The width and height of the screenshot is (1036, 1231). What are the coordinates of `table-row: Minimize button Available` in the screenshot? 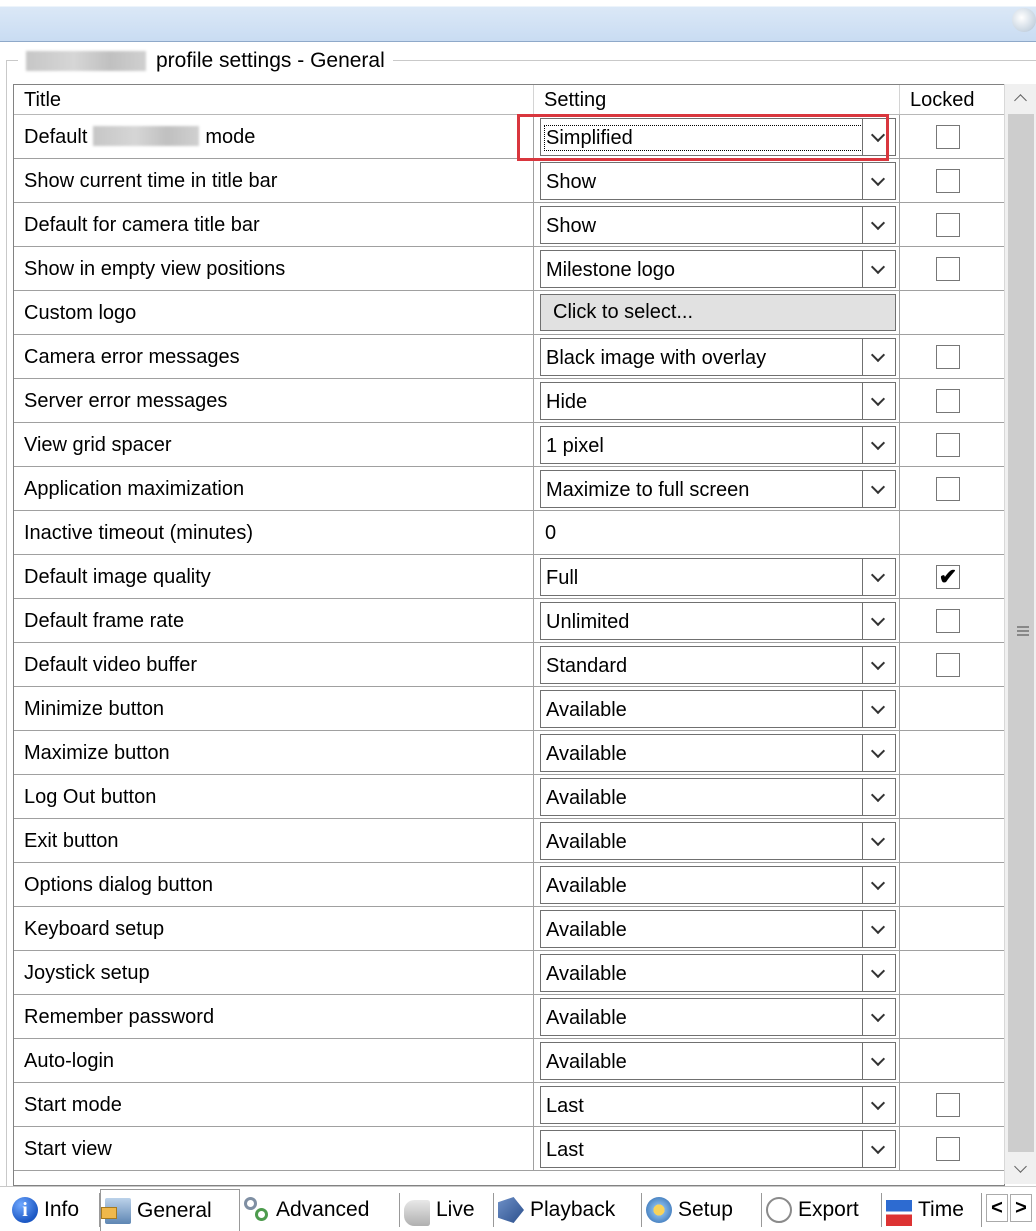 It's located at (509, 709).